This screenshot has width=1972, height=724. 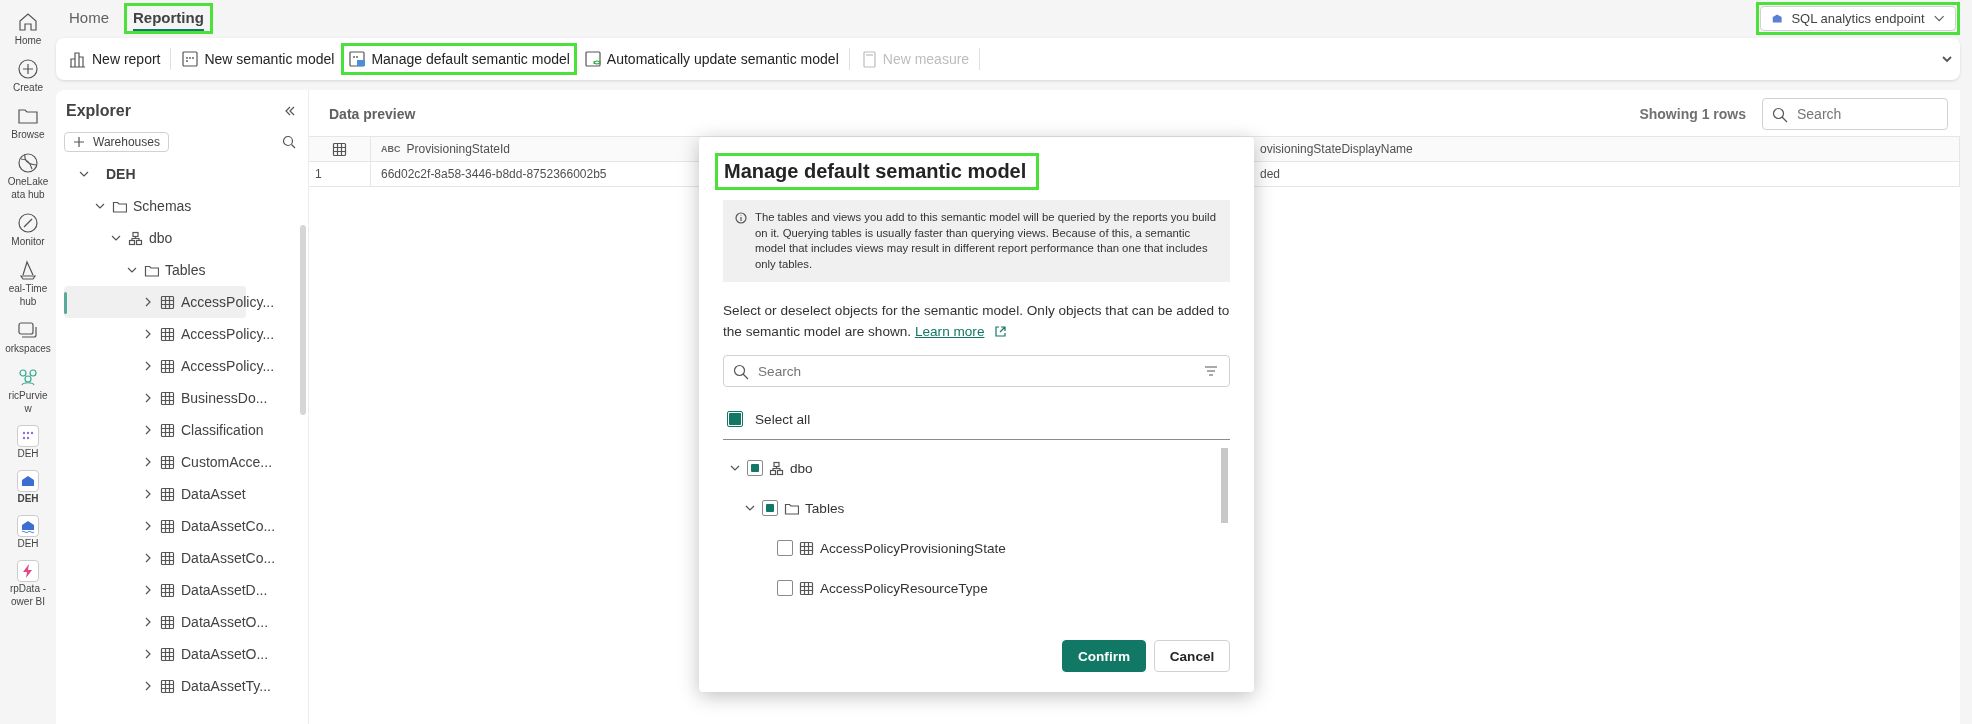 I want to click on description-text: Select or deselect objects for the semantic model. Only objects that can be added to the semantic model are shown. Learn more, so click(x=976, y=321).